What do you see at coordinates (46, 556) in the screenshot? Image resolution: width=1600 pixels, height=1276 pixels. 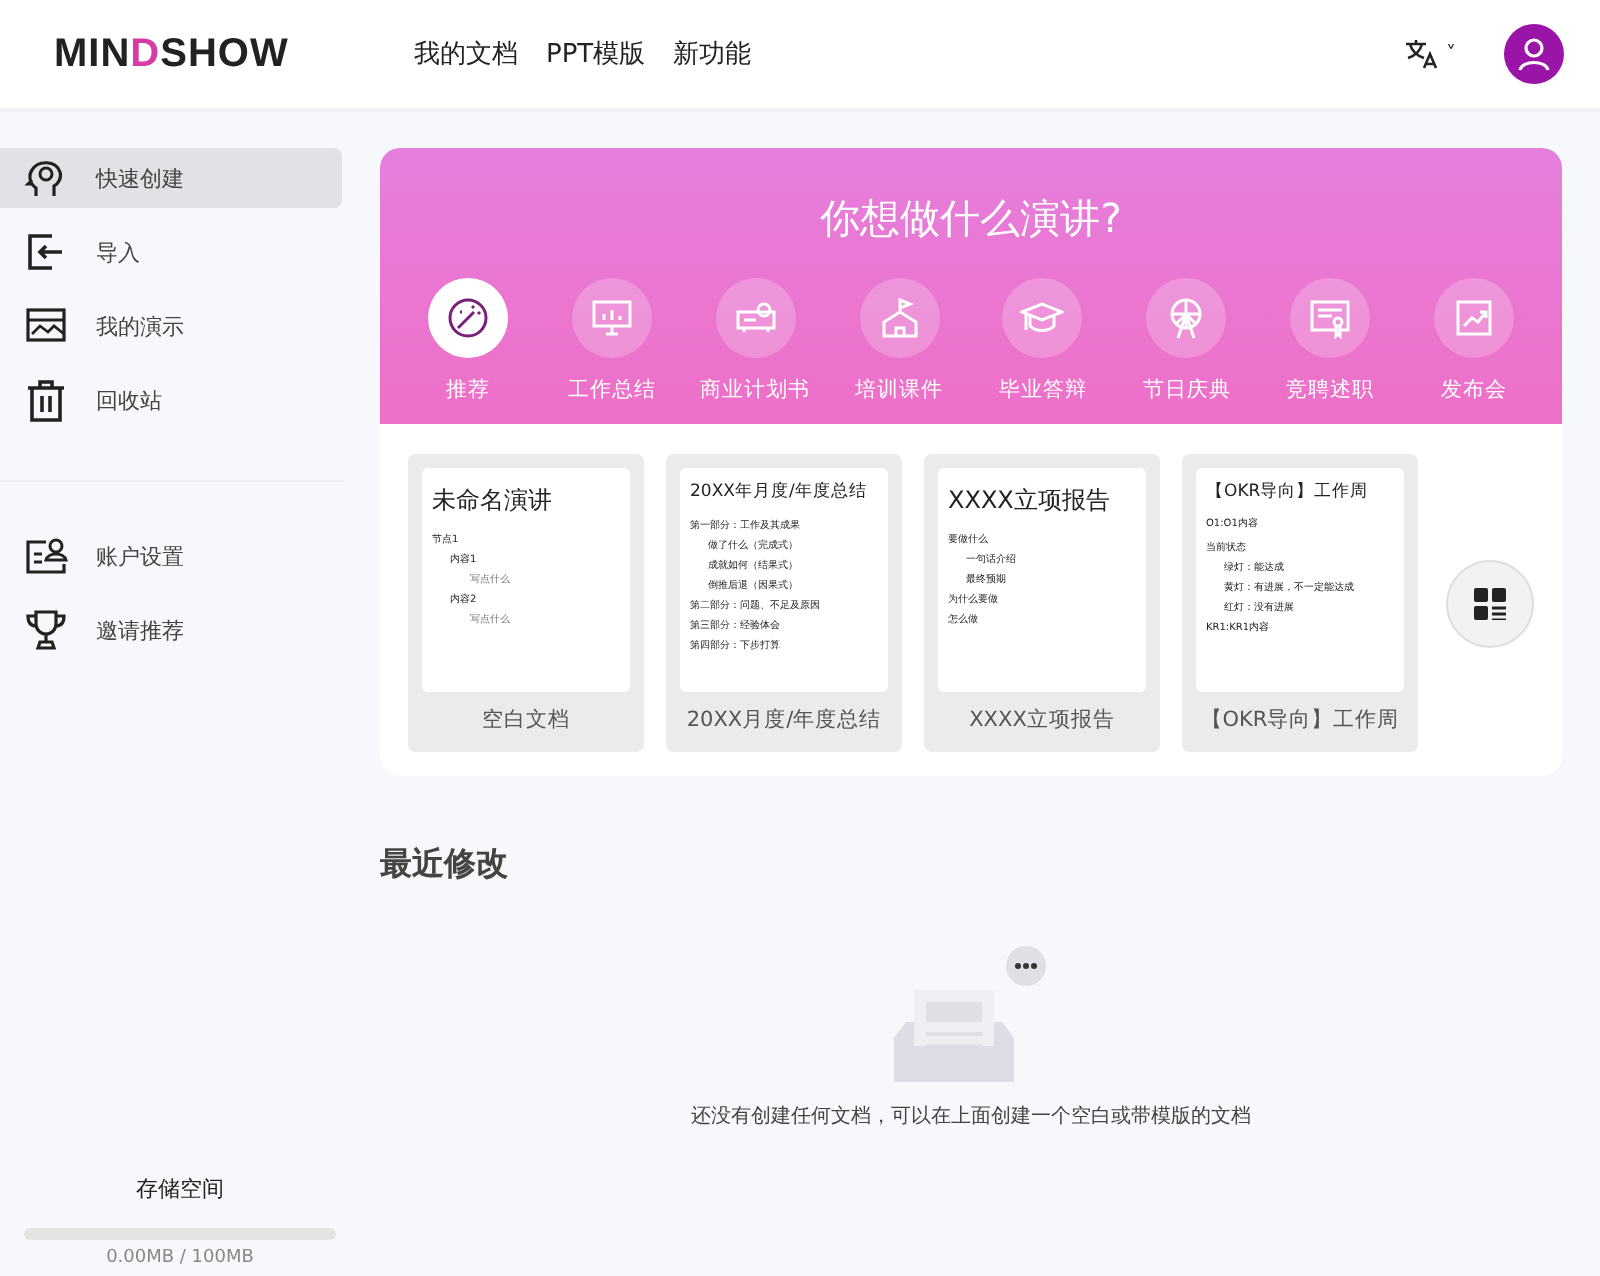 I see `id-card-icon` at bounding box center [46, 556].